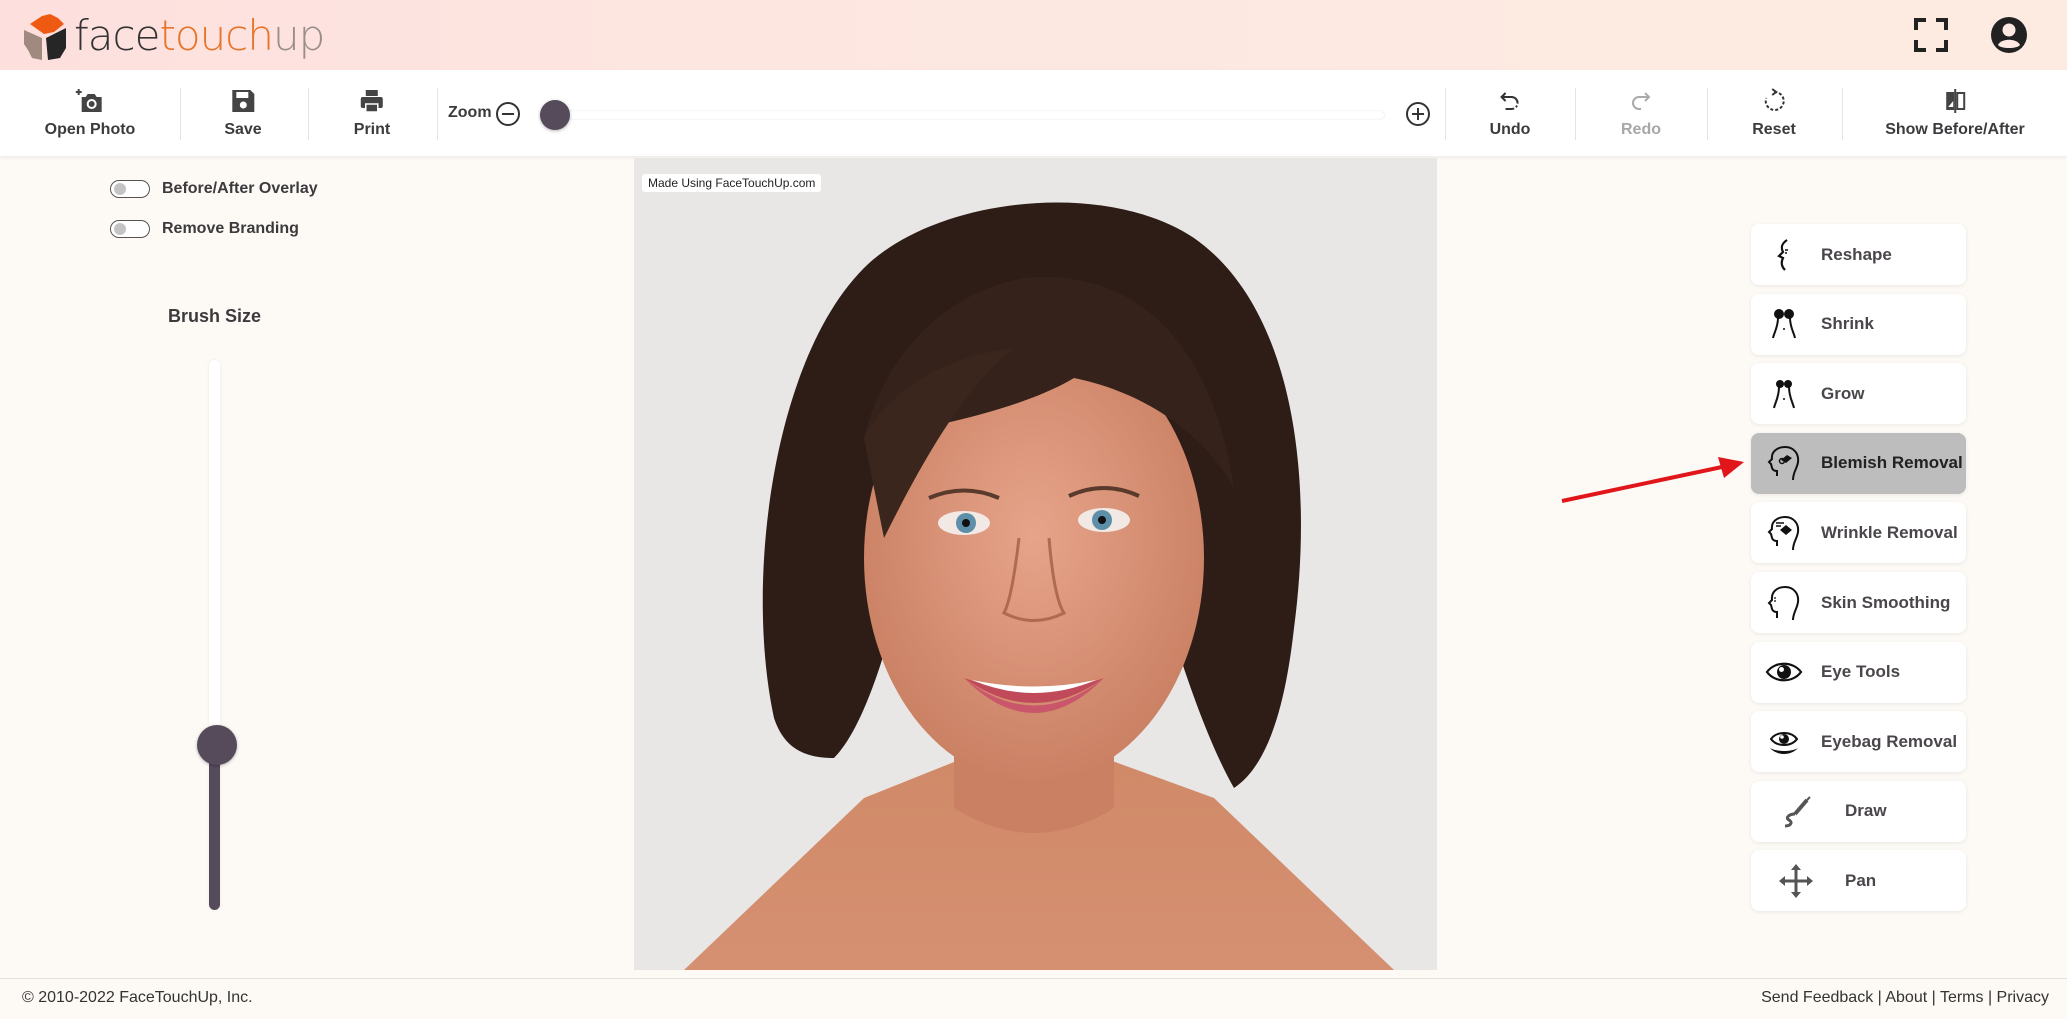 The width and height of the screenshot is (2067, 1019). What do you see at coordinates (1510, 113) in the screenshot?
I see `undo-button: Undo` at bounding box center [1510, 113].